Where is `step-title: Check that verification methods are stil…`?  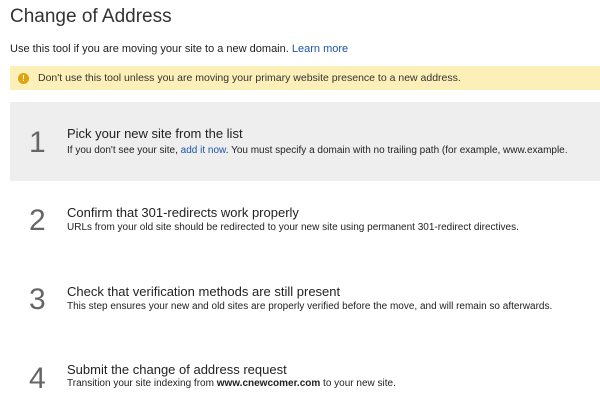 step-title: Check that verification methods are stil… is located at coordinates (204, 291).